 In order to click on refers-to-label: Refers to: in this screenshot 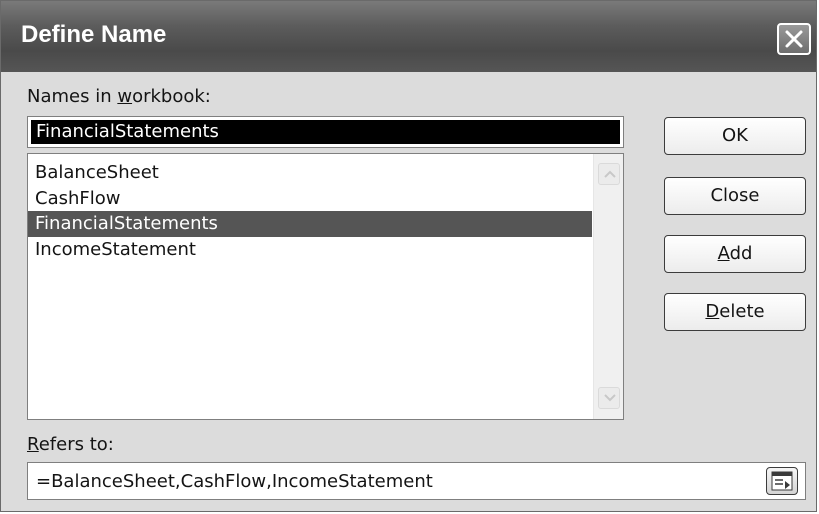, I will do `click(70, 444)`.